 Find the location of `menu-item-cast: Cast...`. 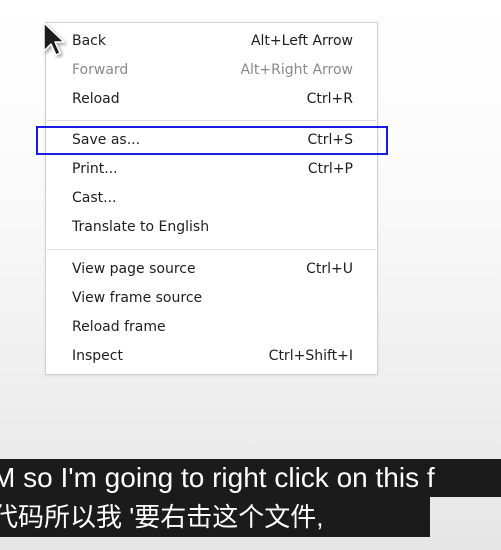

menu-item-cast: Cast... is located at coordinates (211, 199).